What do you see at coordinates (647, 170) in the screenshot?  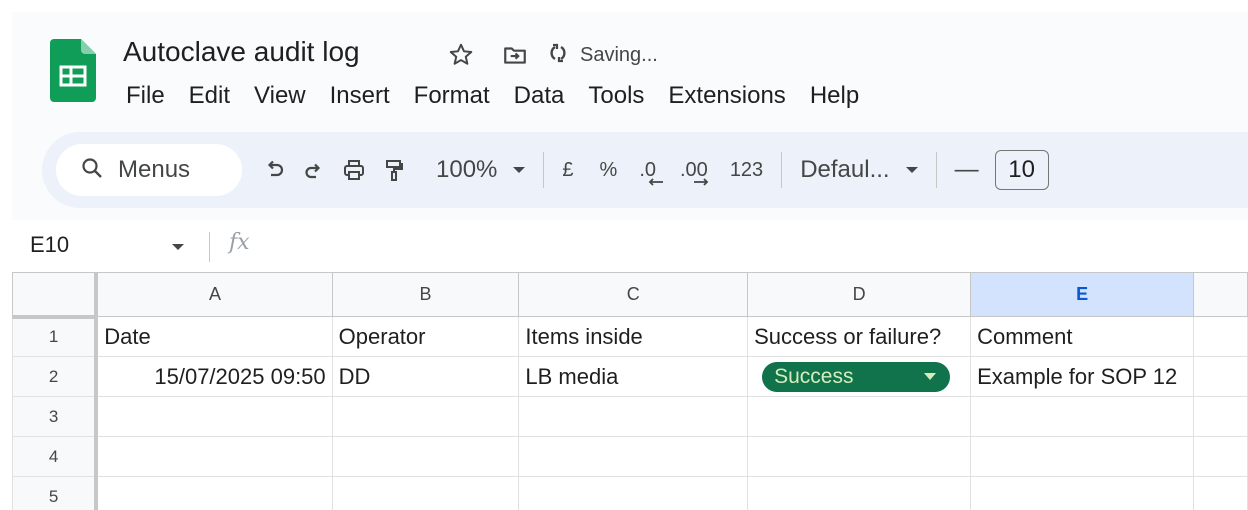 I see `decrease-decimal-button: .0` at bounding box center [647, 170].